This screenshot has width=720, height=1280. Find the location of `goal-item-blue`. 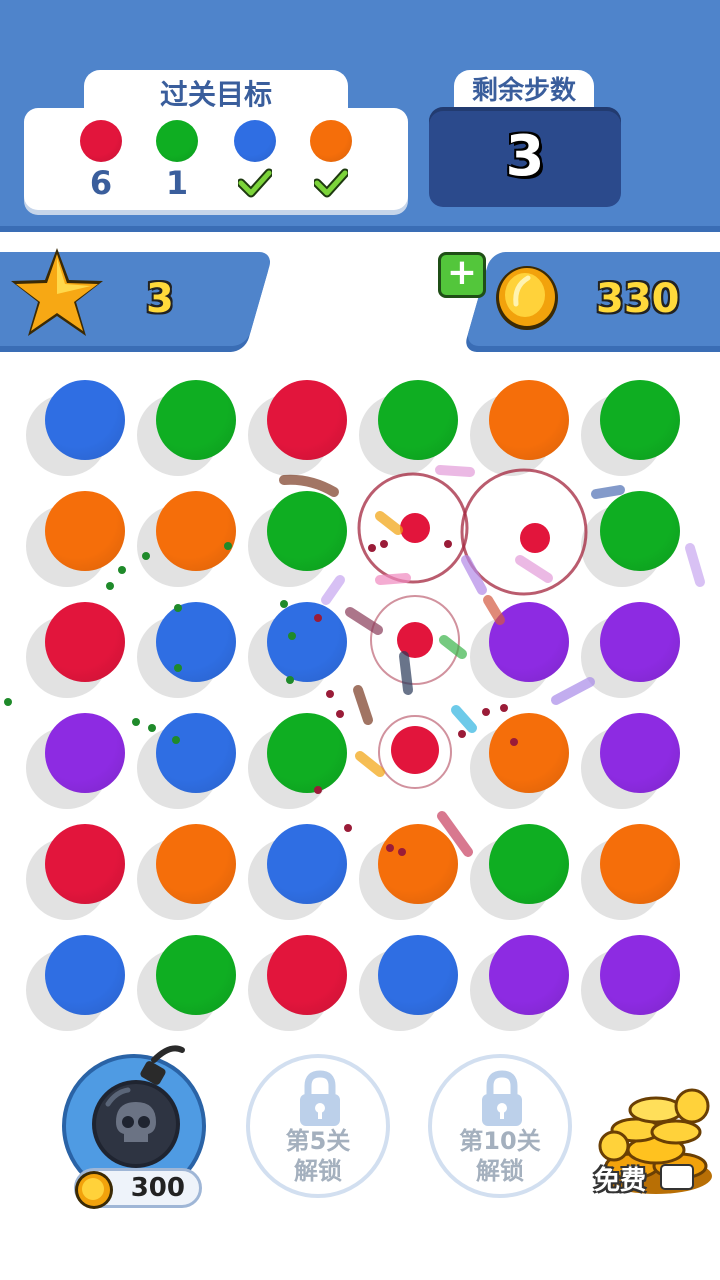

goal-item-blue is located at coordinates (255, 162).